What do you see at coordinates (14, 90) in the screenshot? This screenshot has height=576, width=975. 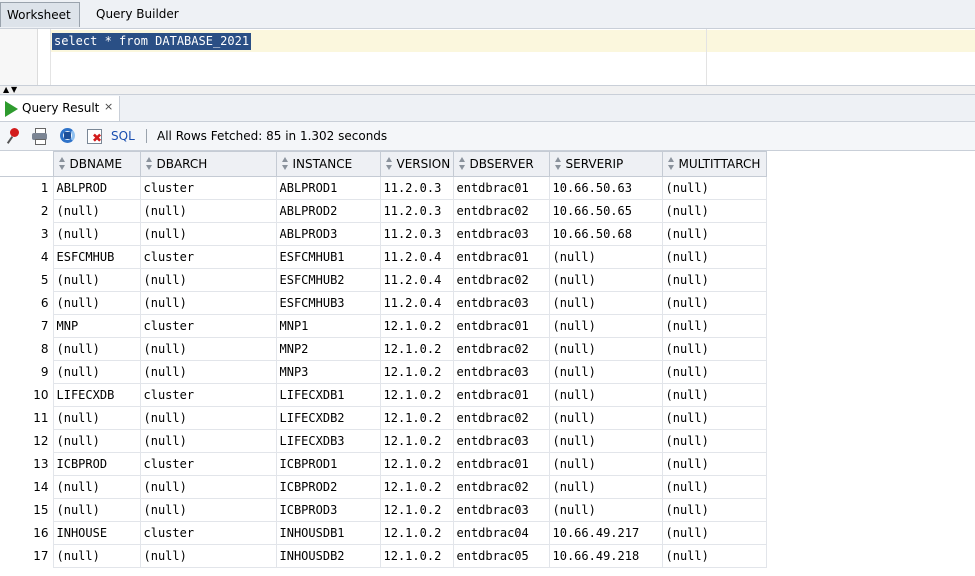 I see `collapse-down-icon: ▼` at bounding box center [14, 90].